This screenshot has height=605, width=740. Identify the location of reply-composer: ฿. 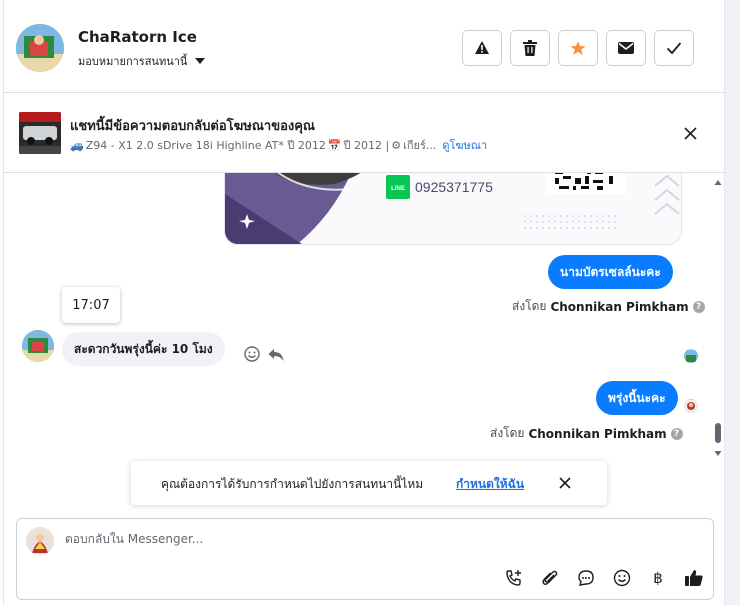
(365, 559).